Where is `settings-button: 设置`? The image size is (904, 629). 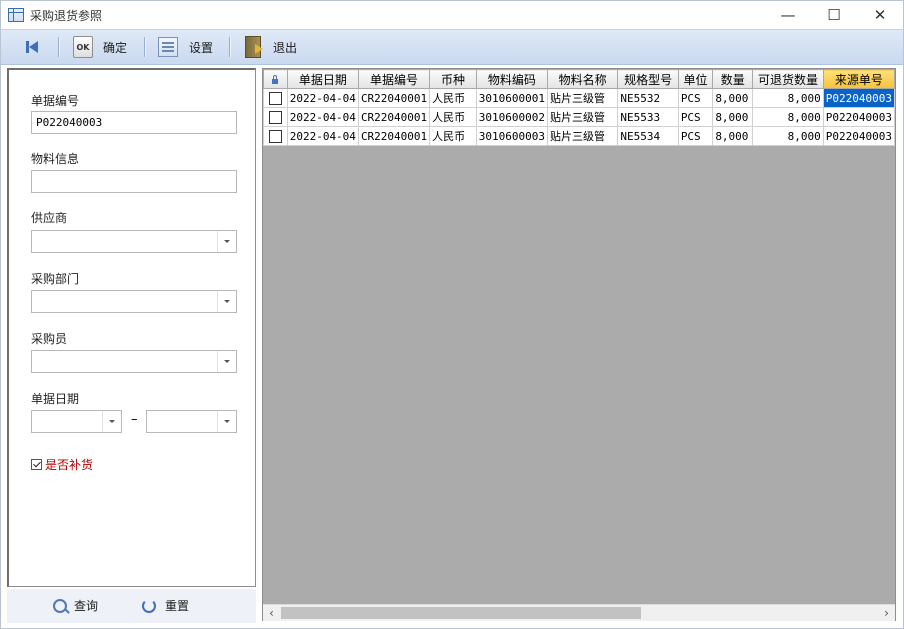
settings-button: 设置 is located at coordinates (185, 47).